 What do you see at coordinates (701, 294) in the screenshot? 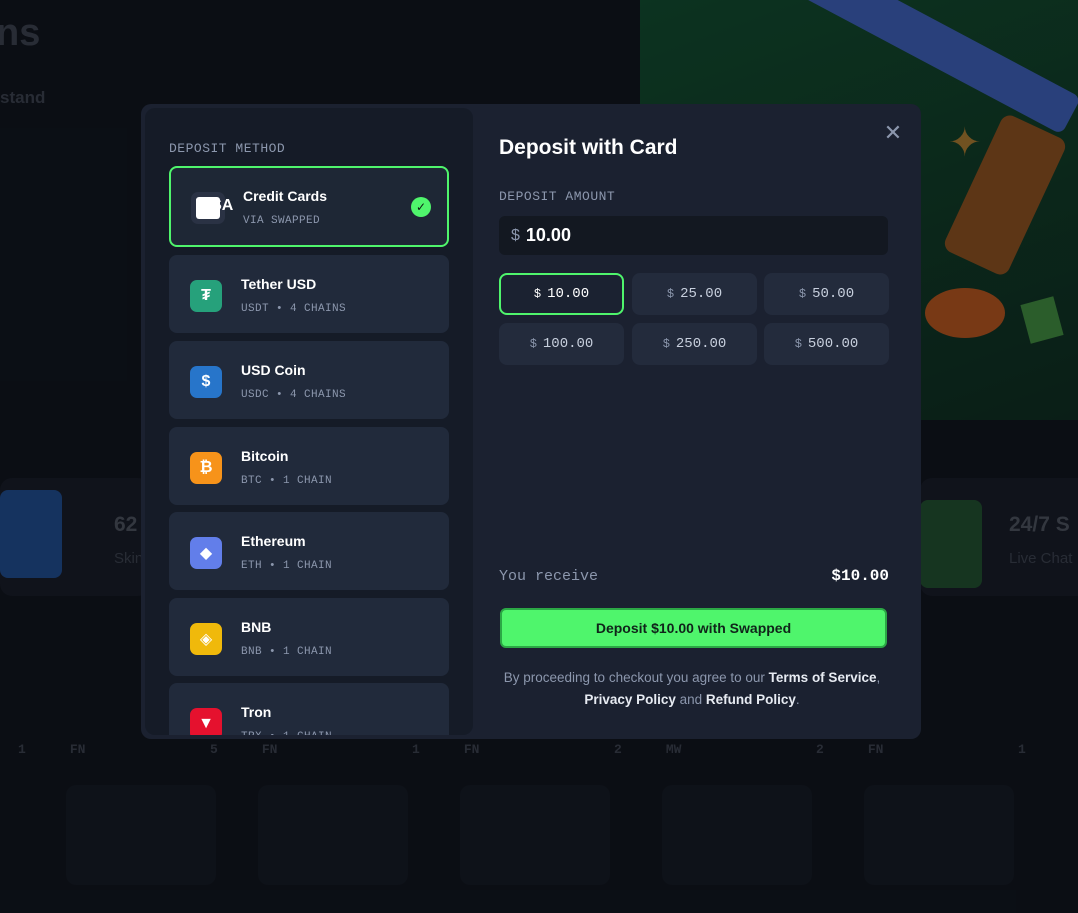
I see `preset-value: 25.00` at bounding box center [701, 294].